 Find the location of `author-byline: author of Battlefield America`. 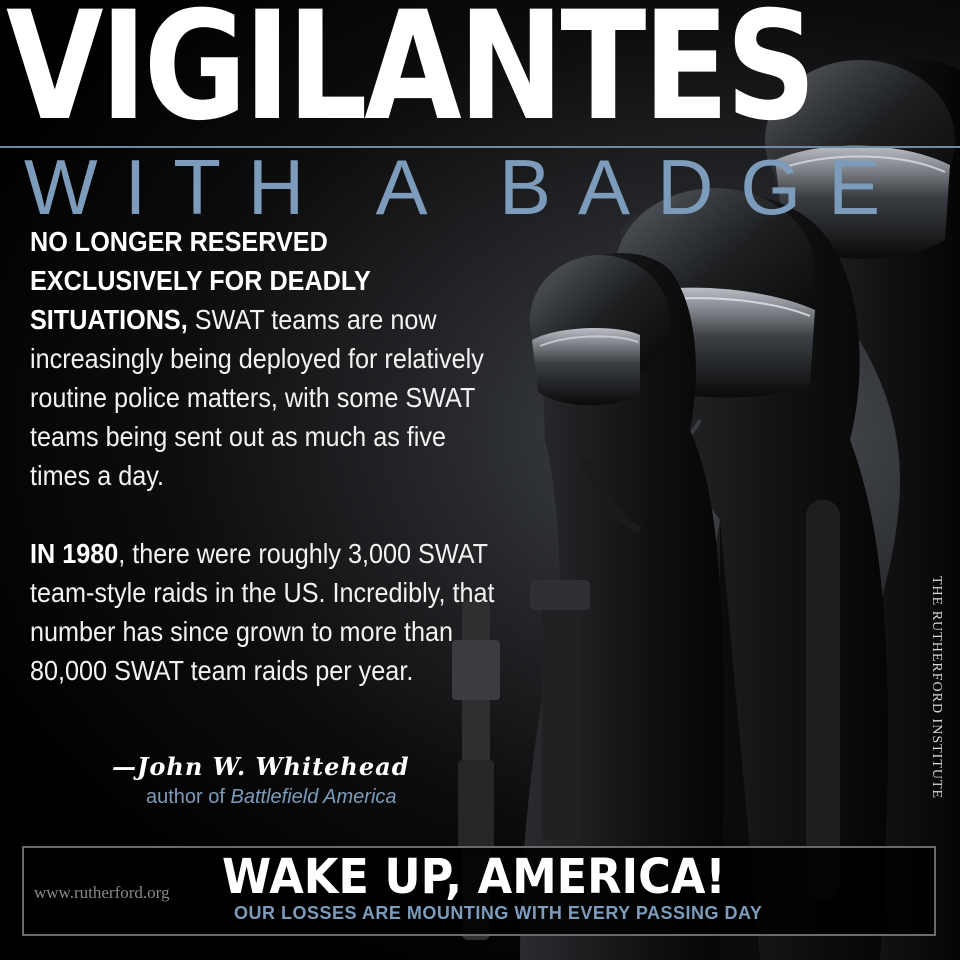

author-byline: author of Battlefield America is located at coordinates (271, 797).